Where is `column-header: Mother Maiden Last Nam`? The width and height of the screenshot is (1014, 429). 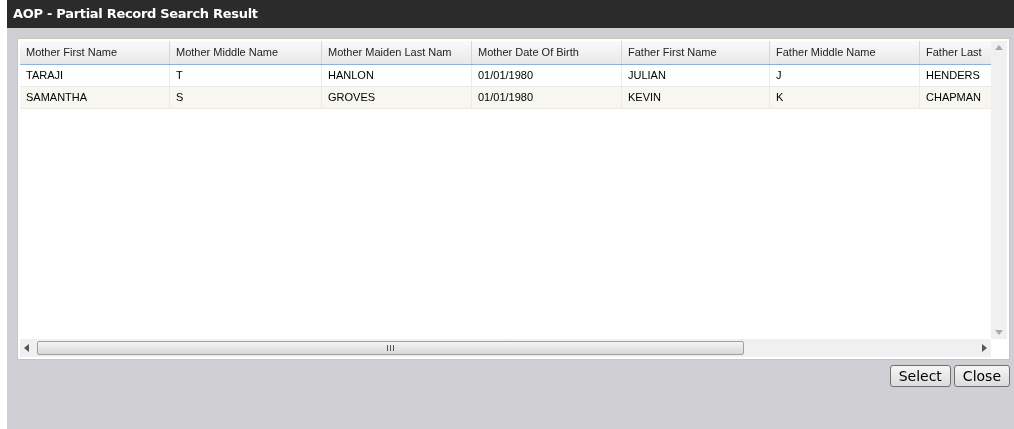
column-header: Mother Maiden Last Nam is located at coordinates (397, 52).